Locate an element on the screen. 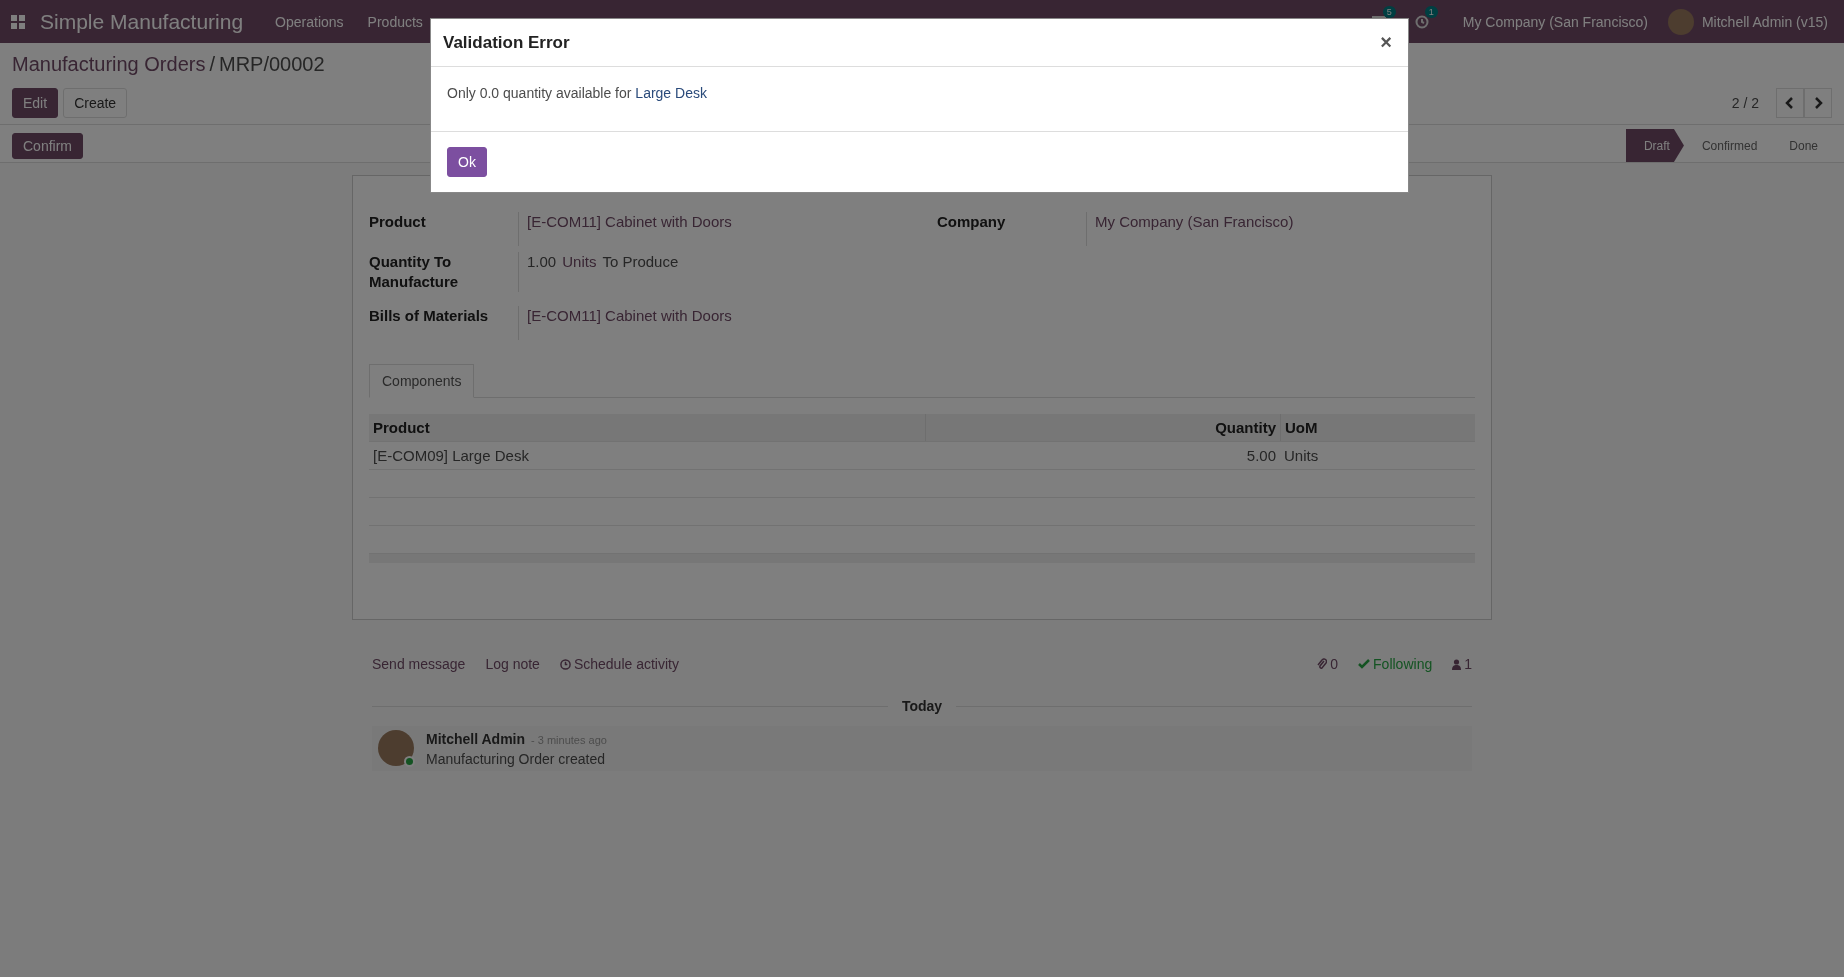 The height and width of the screenshot is (977, 1844). table-cell-text: 5.00 is located at coordinates (1261, 455).